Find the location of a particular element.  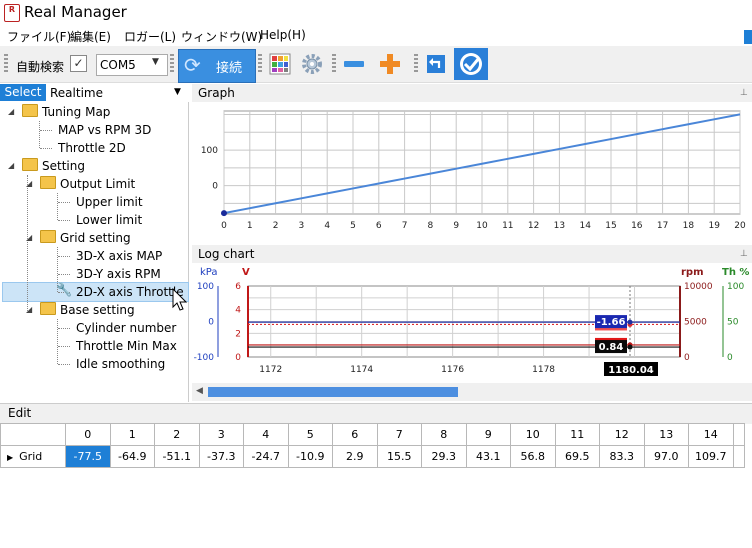

menu-logger: ロガー(L) is located at coordinates (150, 36).